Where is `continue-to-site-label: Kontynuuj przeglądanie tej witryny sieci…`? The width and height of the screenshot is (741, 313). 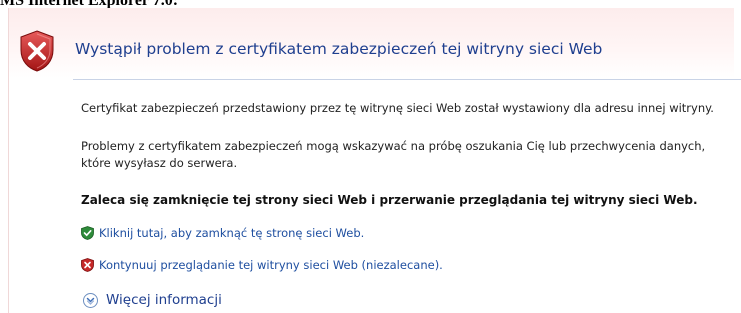 continue-to-site-label: Kontynuuj przeglądanie tej witryny sieci… is located at coordinates (271, 265).